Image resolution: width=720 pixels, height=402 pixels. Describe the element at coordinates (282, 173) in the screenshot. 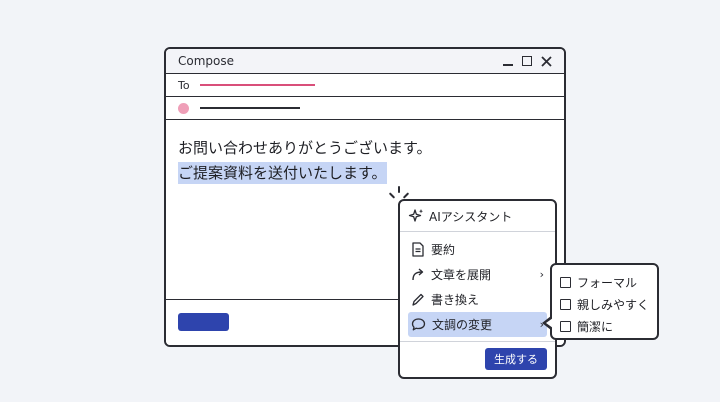

I see `selected-text: ご提案資料を送付いたします。` at that location.